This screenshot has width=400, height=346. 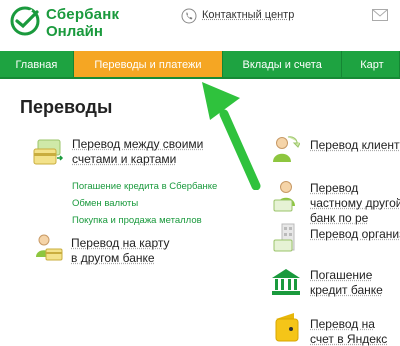 What do you see at coordinates (37, 64) in the screenshot?
I see `nav-tab-home: Главная` at bounding box center [37, 64].